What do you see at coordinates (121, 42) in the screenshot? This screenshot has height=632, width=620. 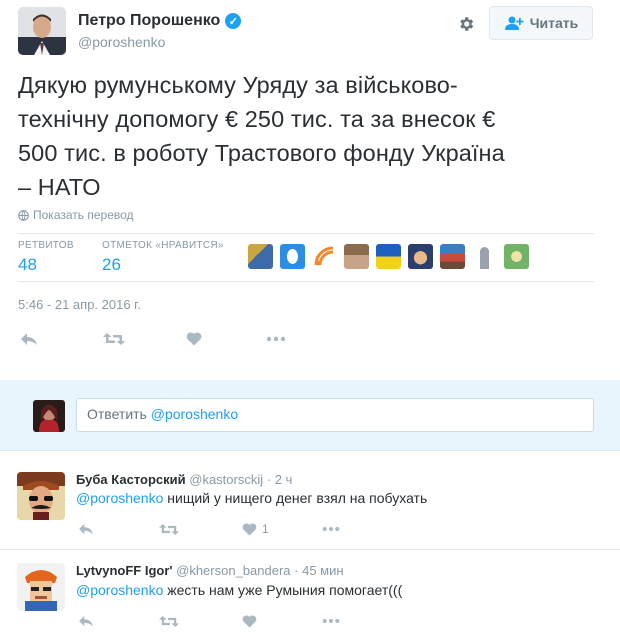 I see `author-handle: @poroshenko` at bounding box center [121, 42].